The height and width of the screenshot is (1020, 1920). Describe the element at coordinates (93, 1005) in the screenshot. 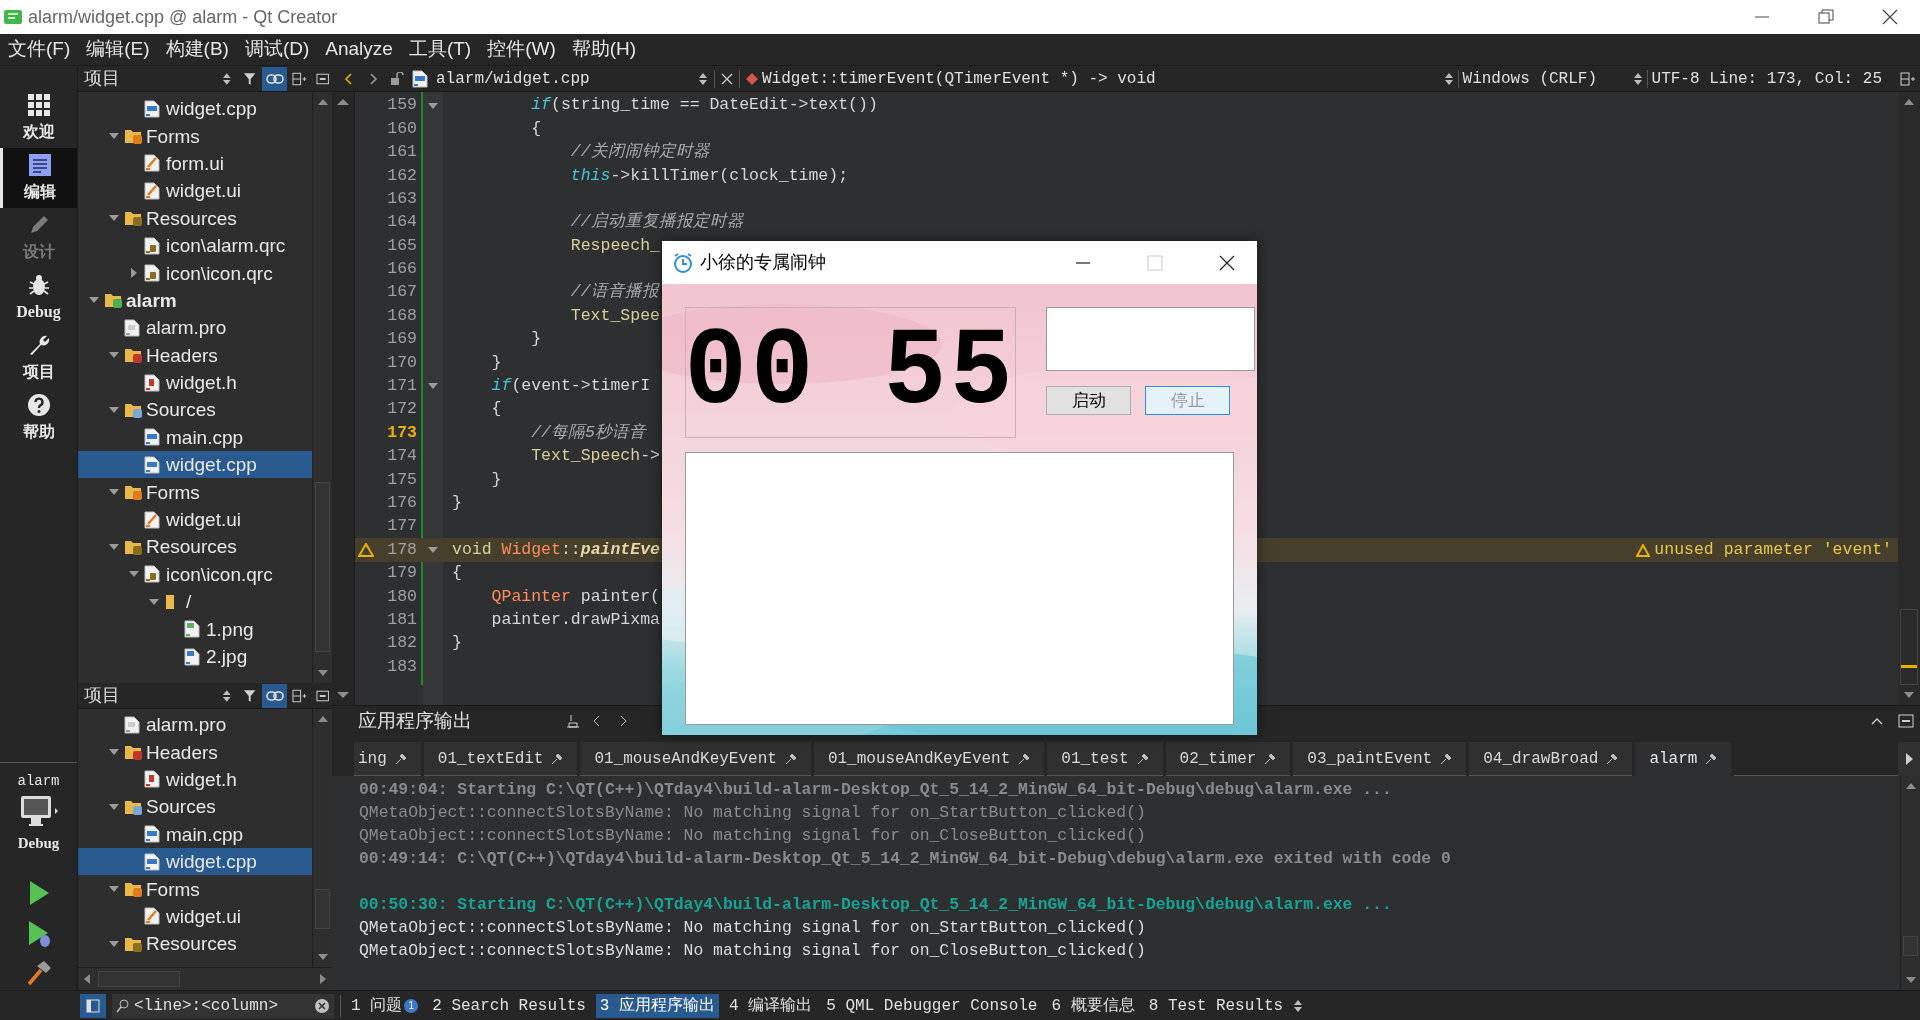

I see `sidebar-toggle` at that location.